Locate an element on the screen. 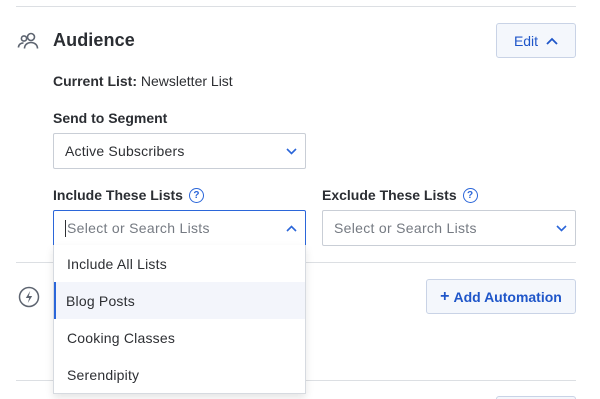  text-cursor is located at coordinates (65, 228).